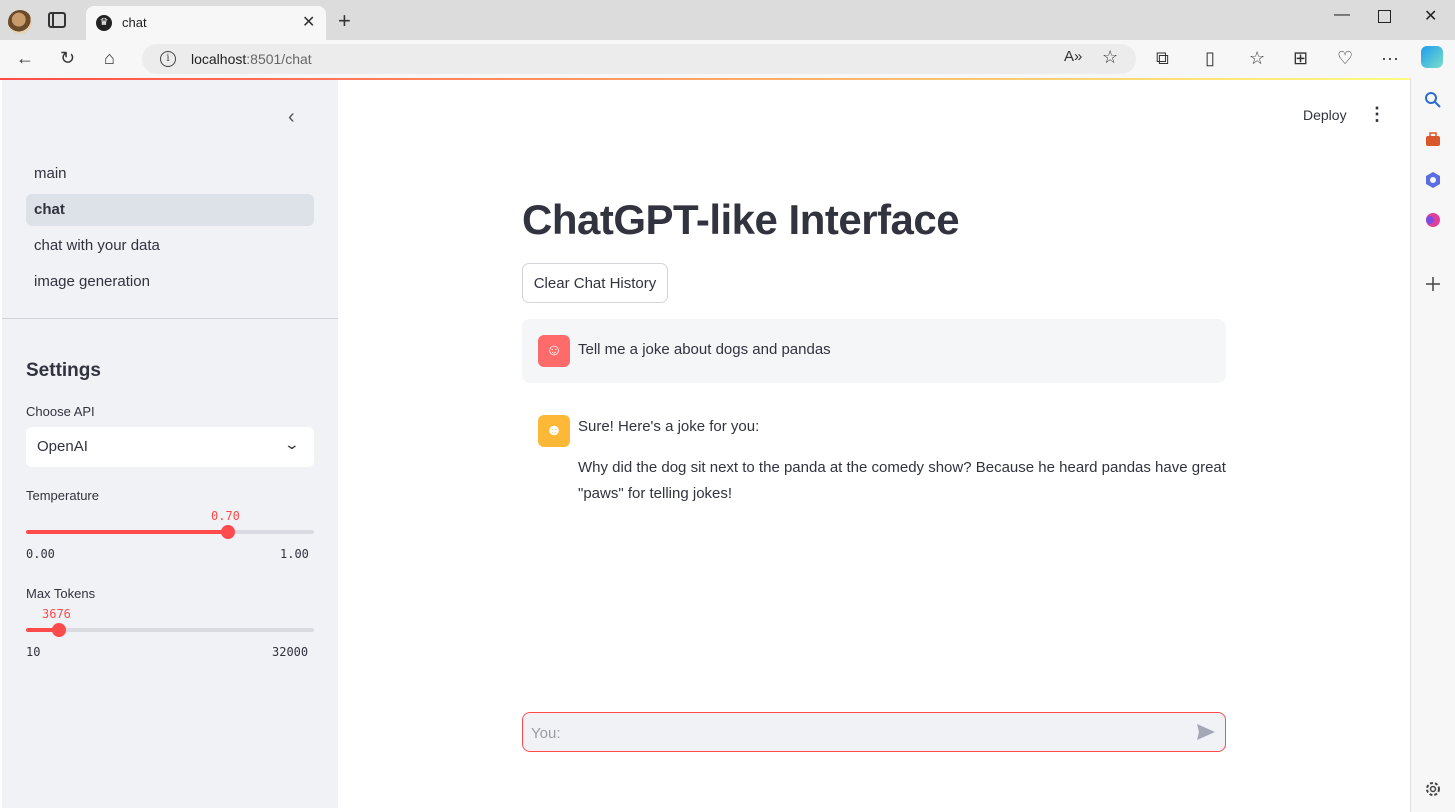 This screenshot has width=1455, height=812. I want to click on sidebar-item-chat: chat, so click(170, 210).